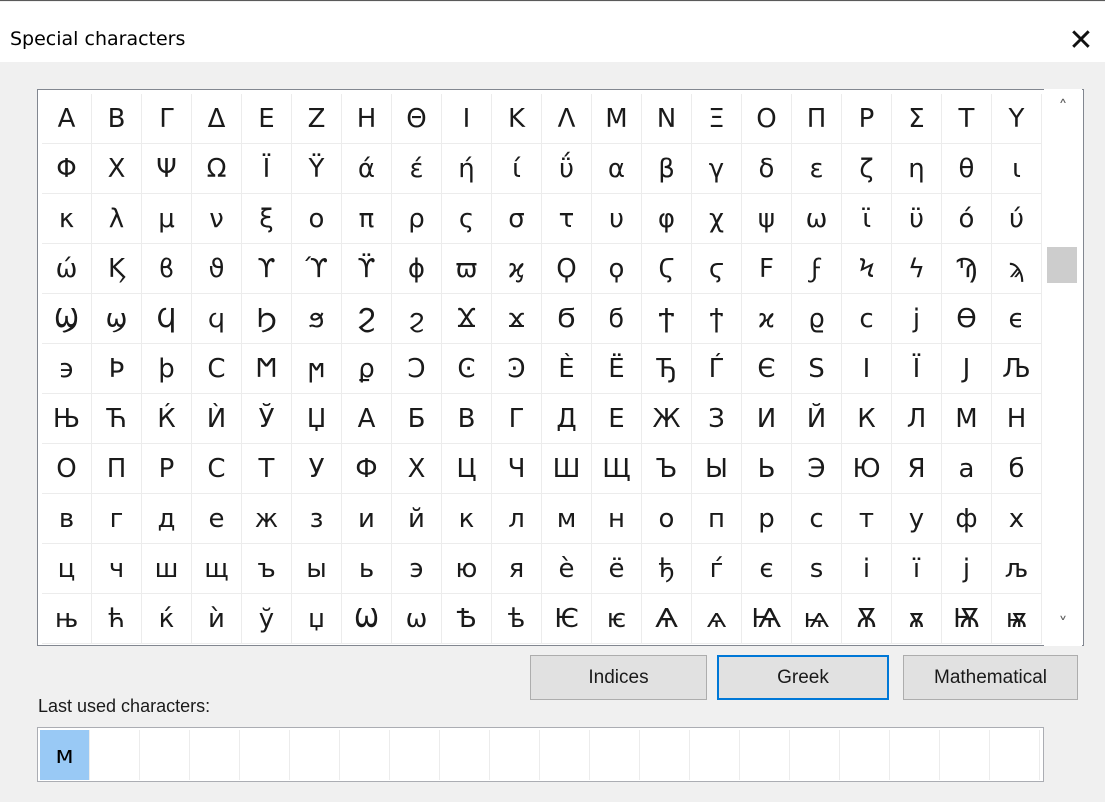  I want to click on character-cell: ϕ, so click(417, 269).